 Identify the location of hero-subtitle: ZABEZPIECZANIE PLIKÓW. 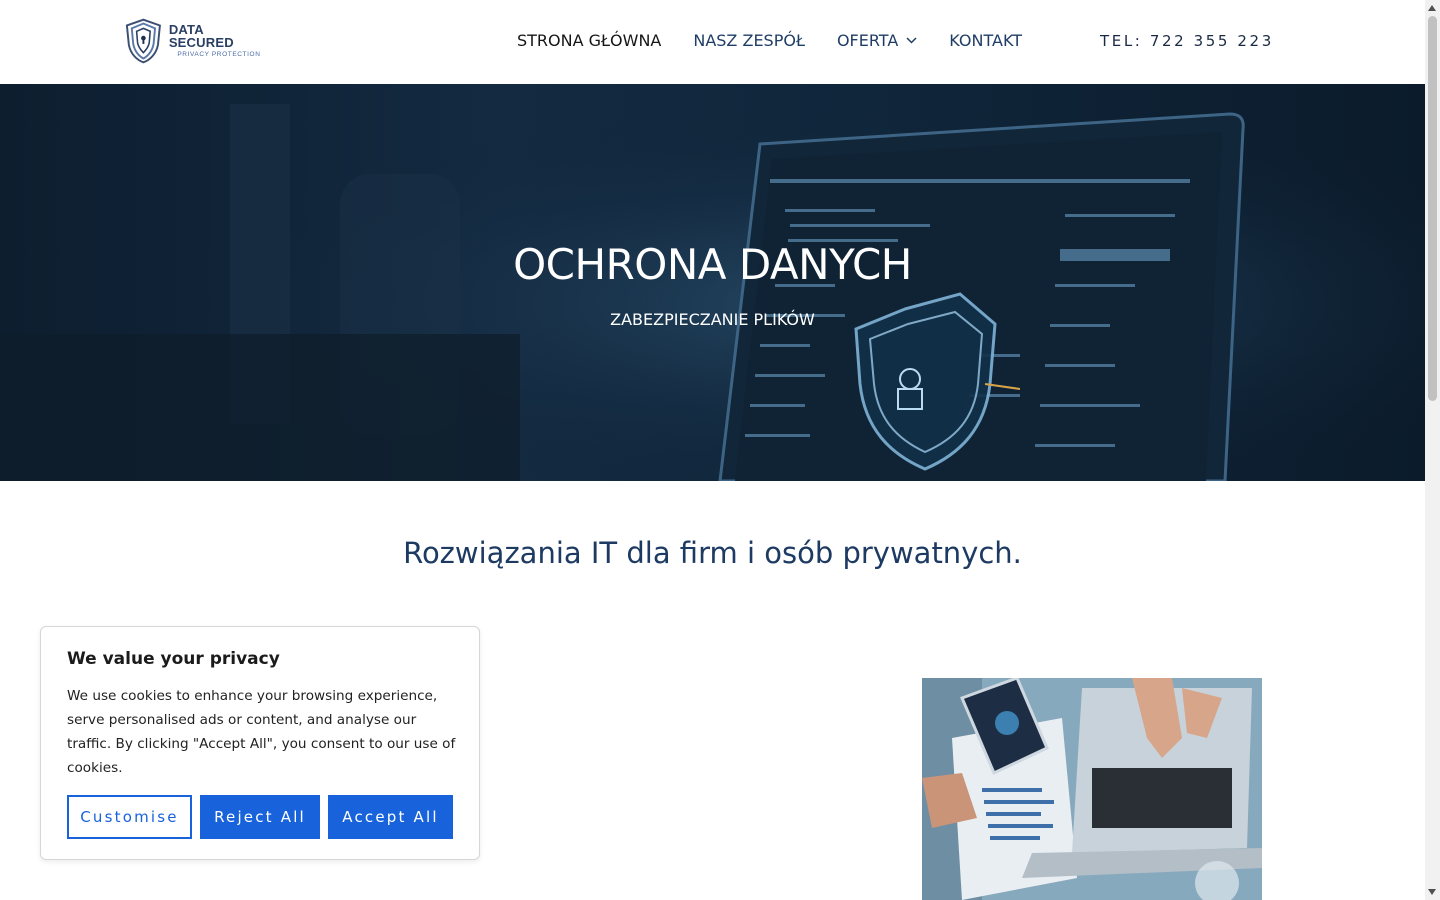
(712, 319).